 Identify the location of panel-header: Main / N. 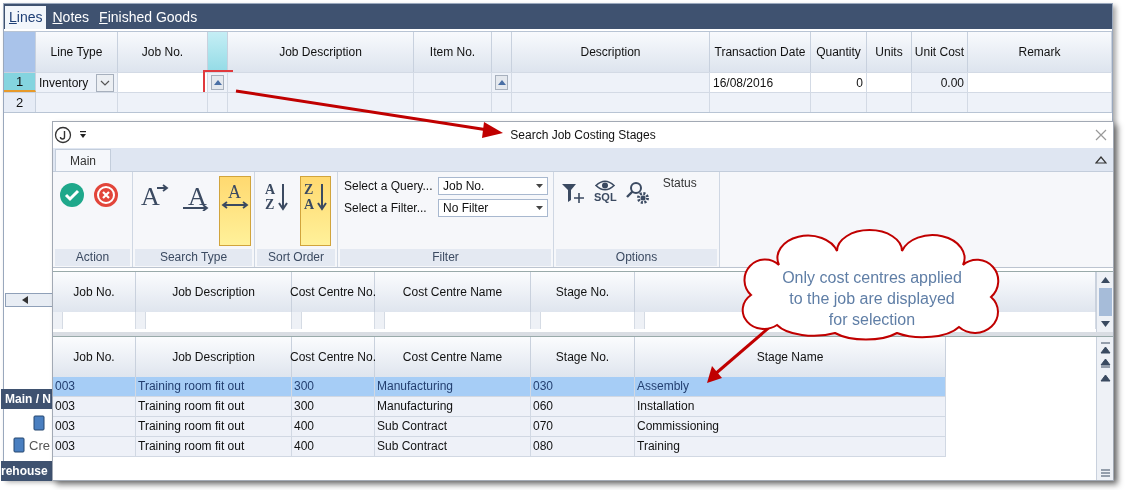
(27, 399).